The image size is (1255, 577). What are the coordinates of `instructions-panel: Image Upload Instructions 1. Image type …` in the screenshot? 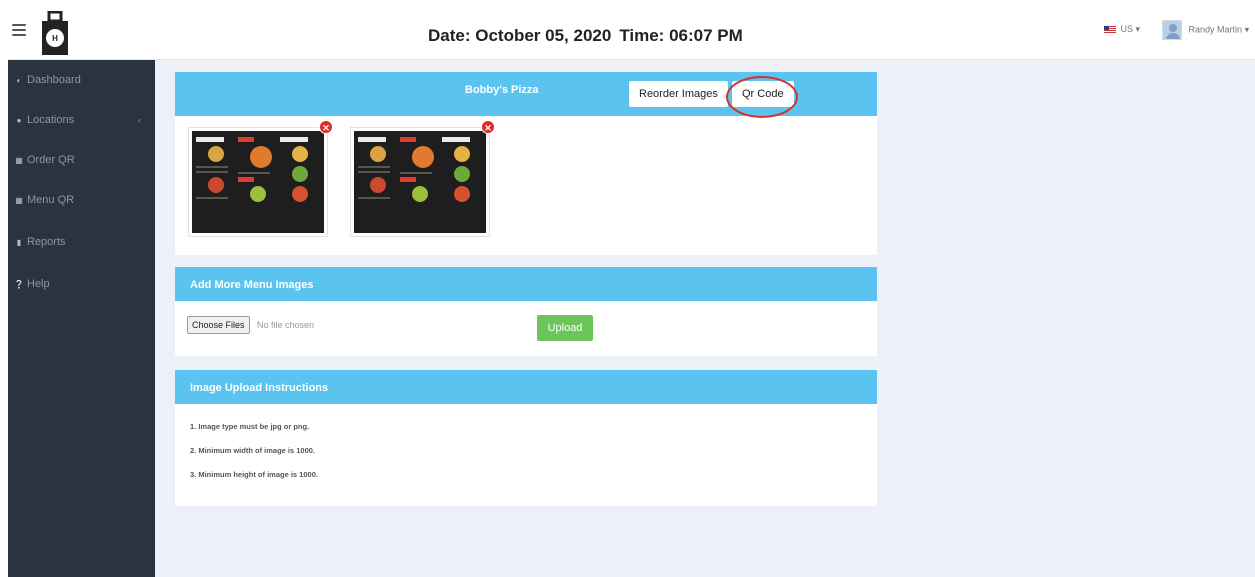 It's located at (526, 438).